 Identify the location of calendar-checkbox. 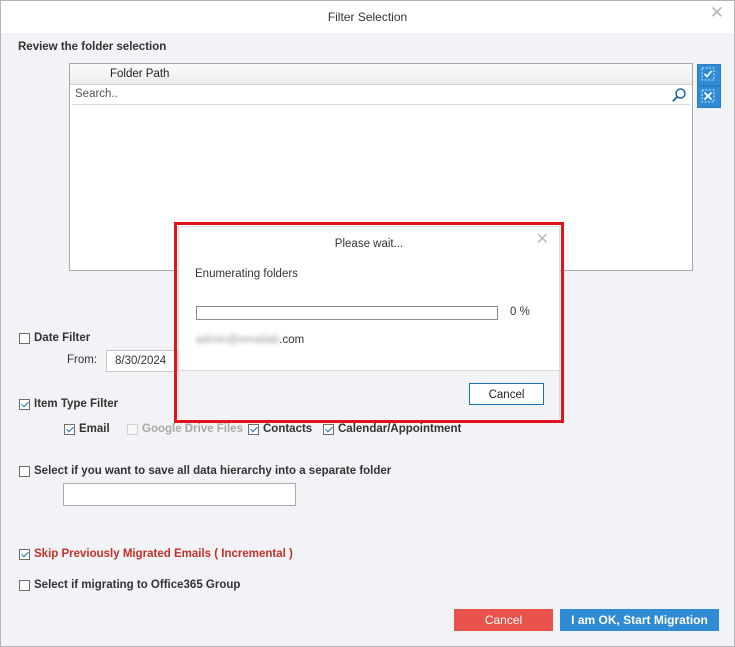
(328, 429).